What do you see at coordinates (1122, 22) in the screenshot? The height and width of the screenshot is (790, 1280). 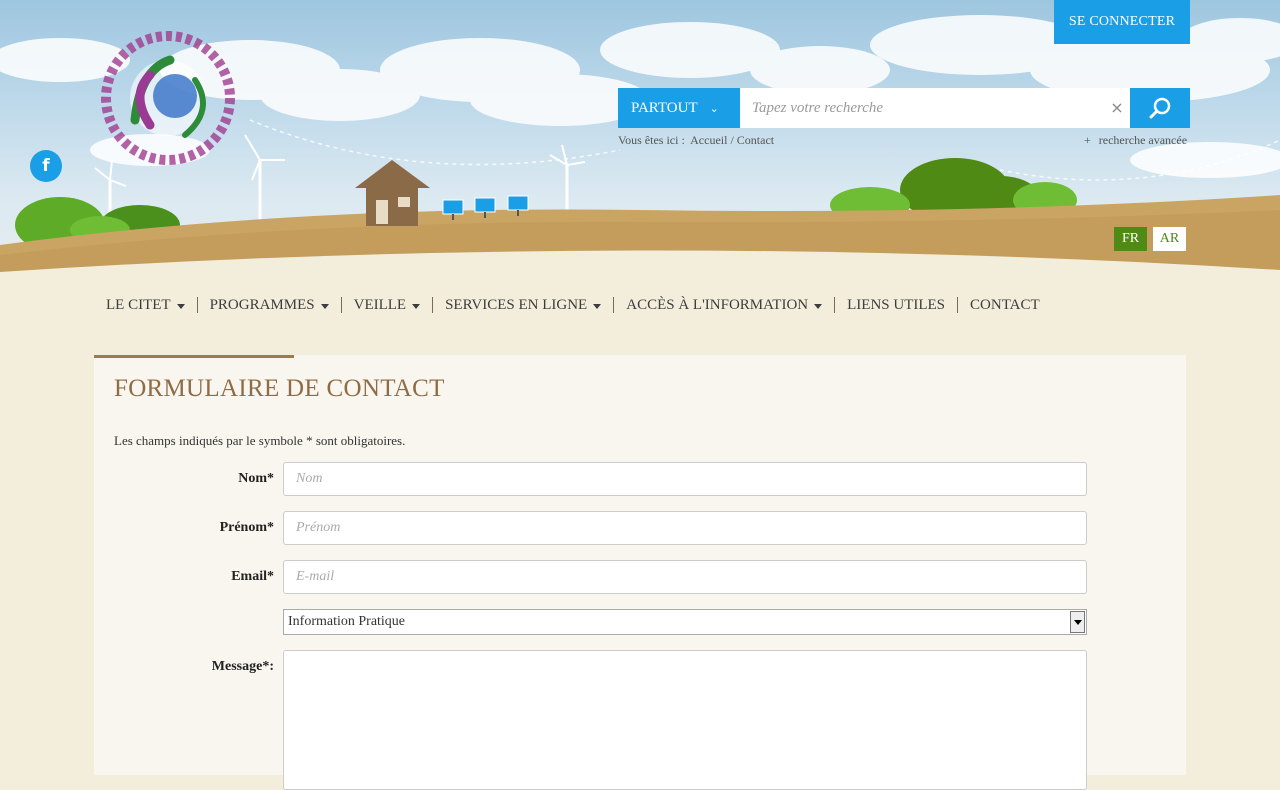 I see `login-button: SE CONNECTER` at bounding box center [1122, 22].